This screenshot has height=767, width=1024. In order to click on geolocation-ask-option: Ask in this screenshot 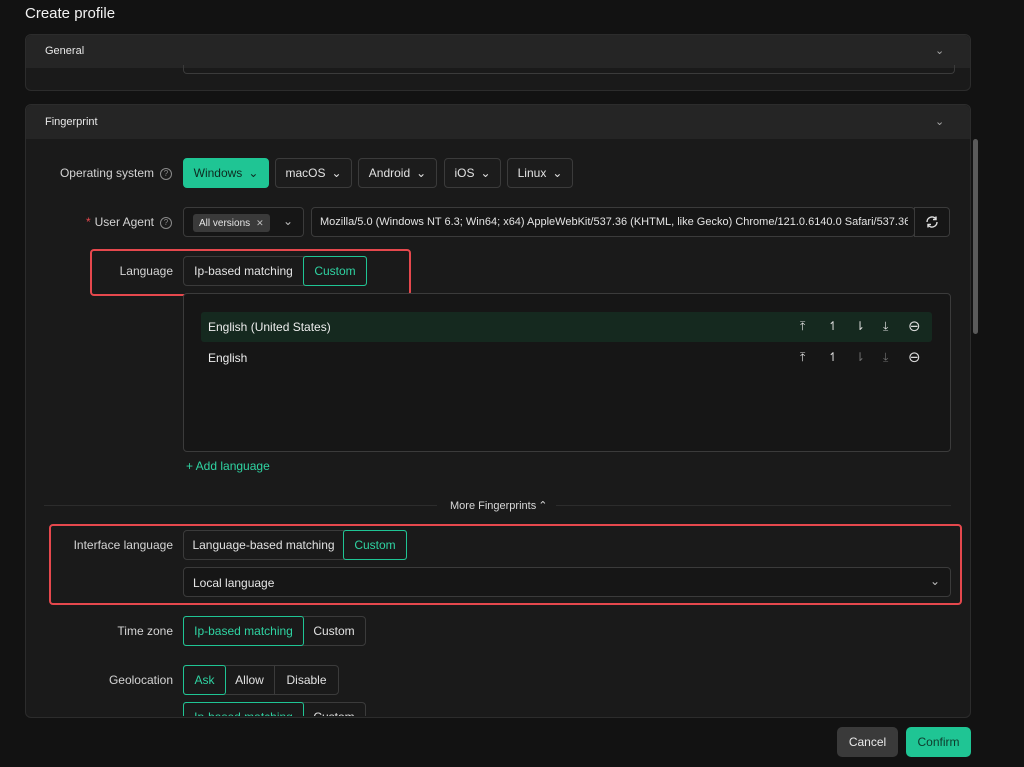, I will do `click(204, 680)`.